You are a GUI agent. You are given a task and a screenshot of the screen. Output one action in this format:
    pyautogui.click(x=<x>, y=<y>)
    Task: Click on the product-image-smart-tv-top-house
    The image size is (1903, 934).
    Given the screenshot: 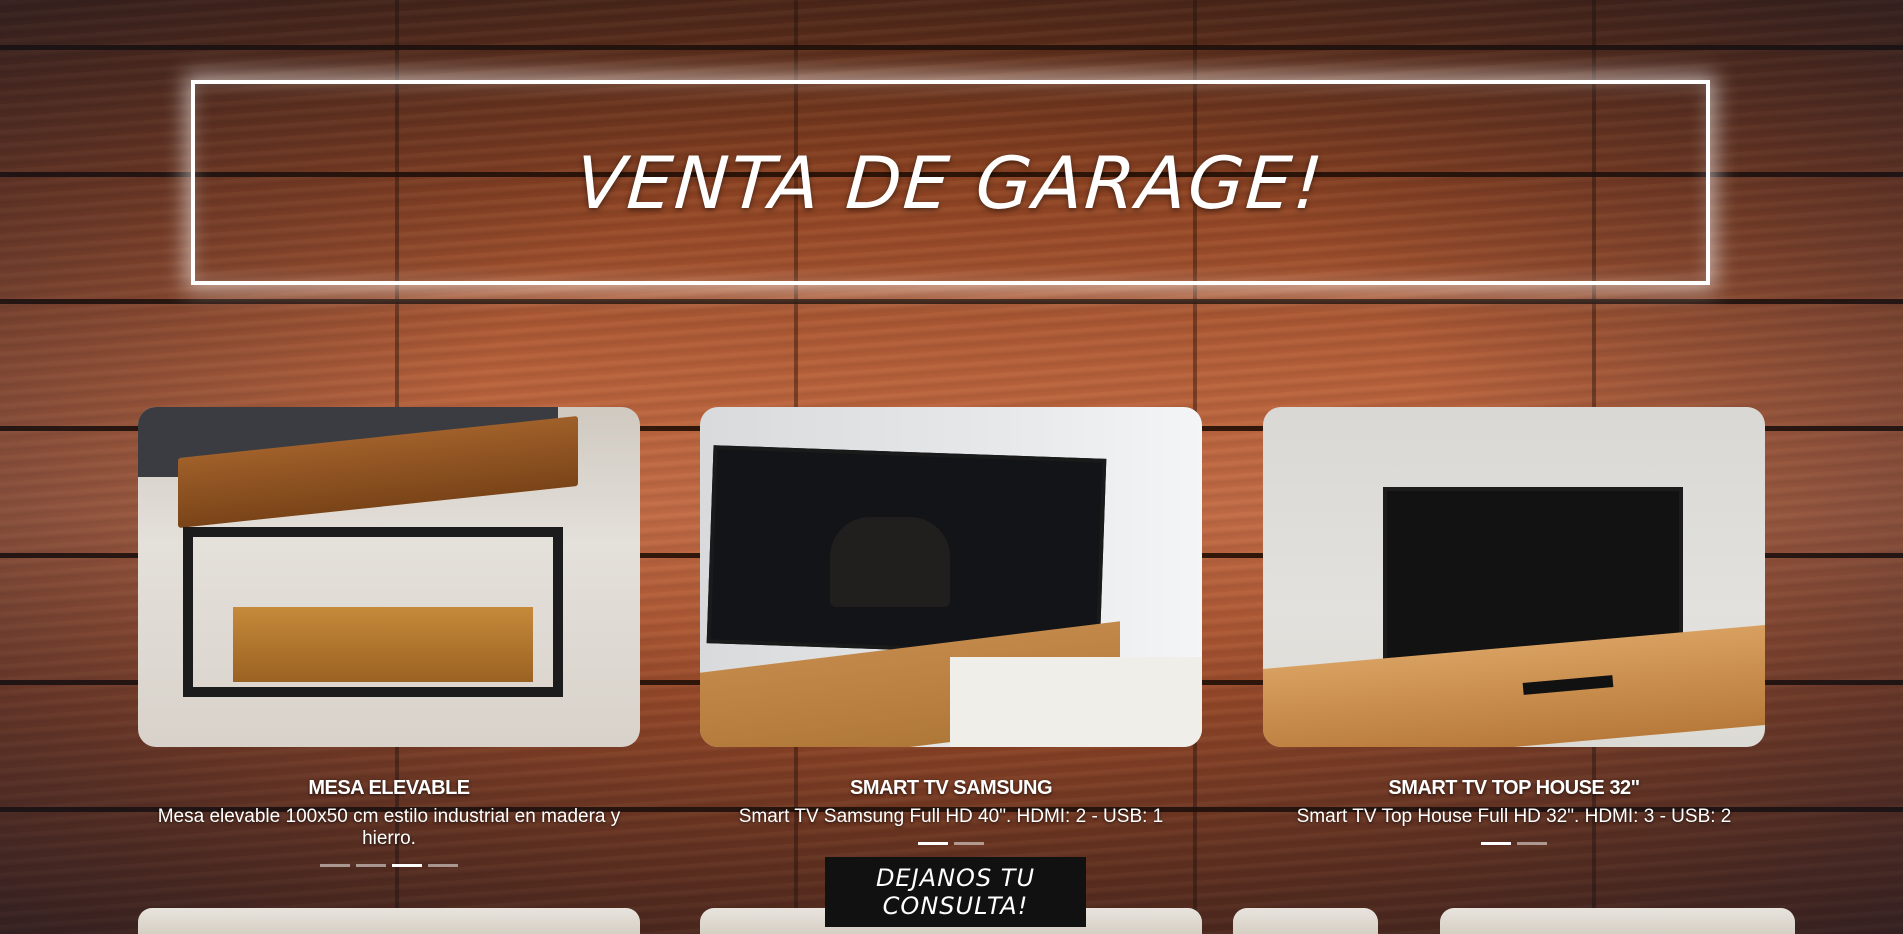 What is the action you would take?
    pyautogui.click(x=1514, y=577)
    